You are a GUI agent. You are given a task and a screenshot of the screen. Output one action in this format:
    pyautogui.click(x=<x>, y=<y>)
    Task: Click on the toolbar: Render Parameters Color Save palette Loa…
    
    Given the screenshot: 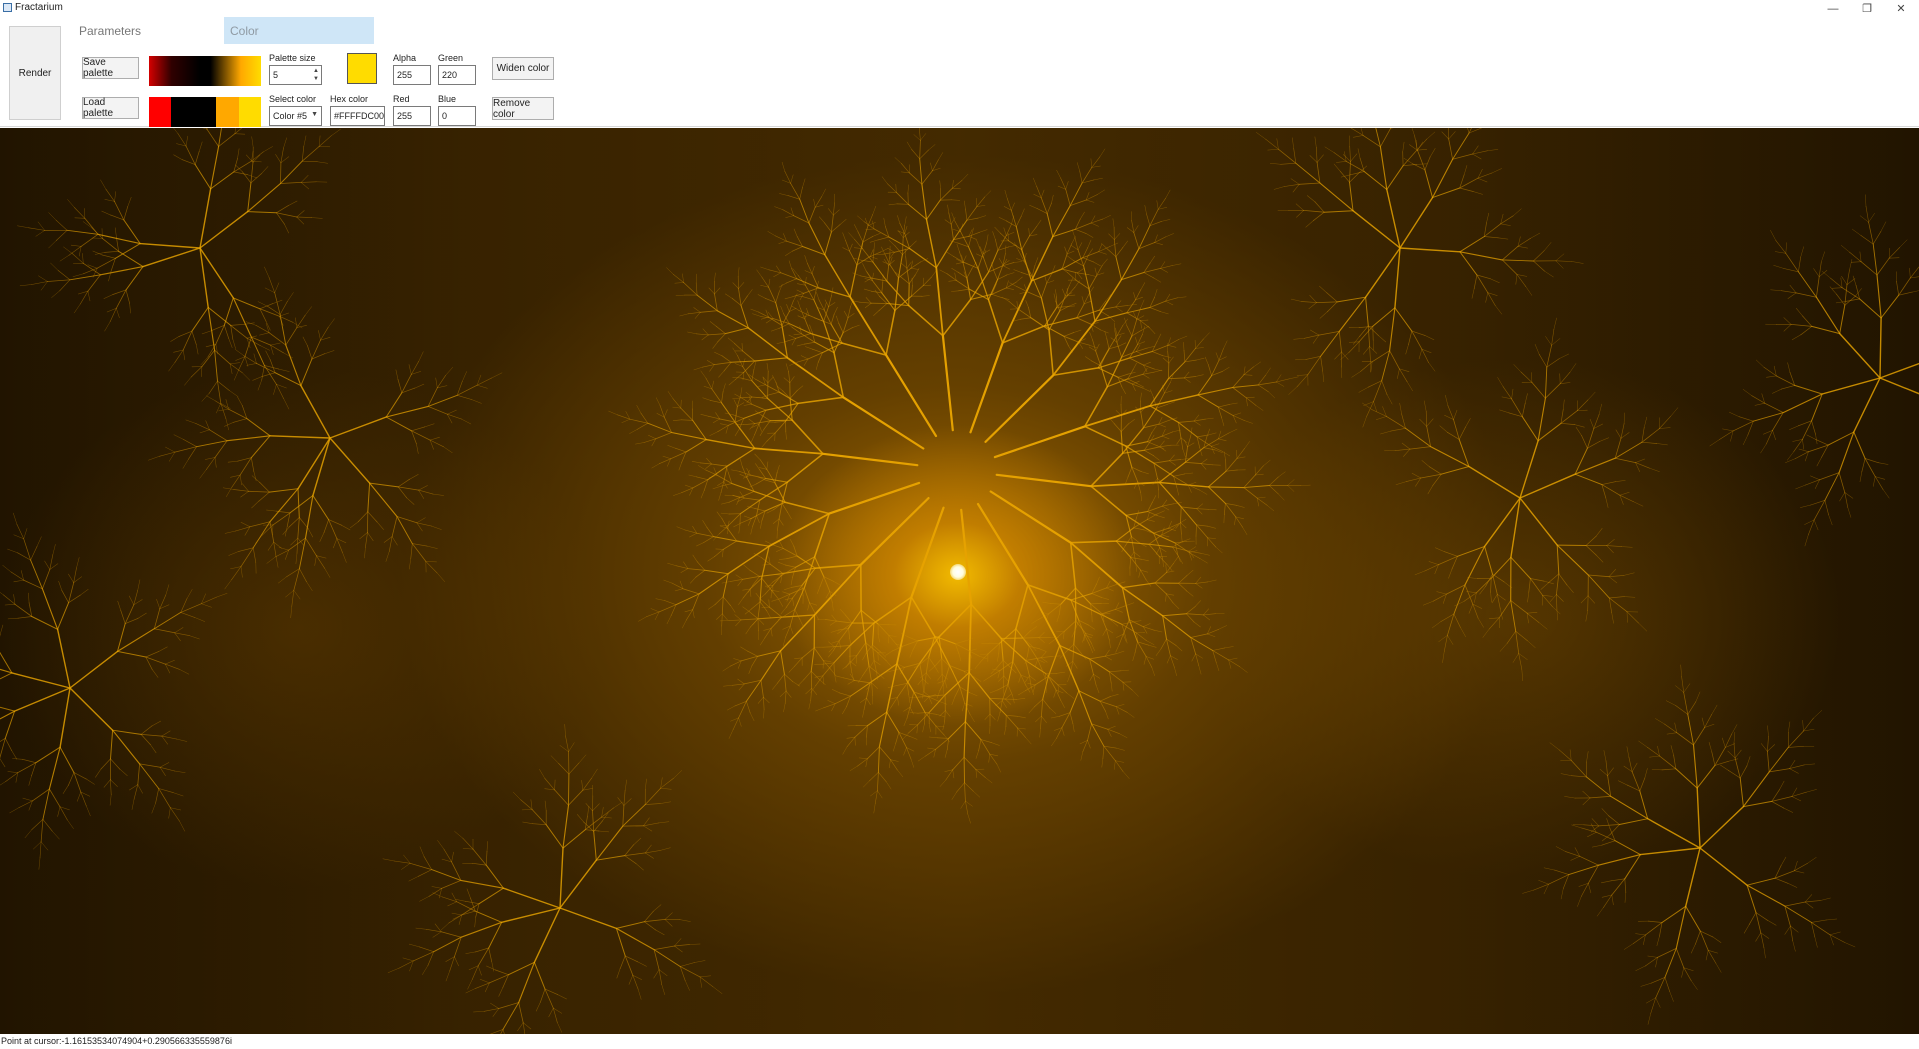 What is the action you would take?
    pyautogui.click(x=959, y=72)
    